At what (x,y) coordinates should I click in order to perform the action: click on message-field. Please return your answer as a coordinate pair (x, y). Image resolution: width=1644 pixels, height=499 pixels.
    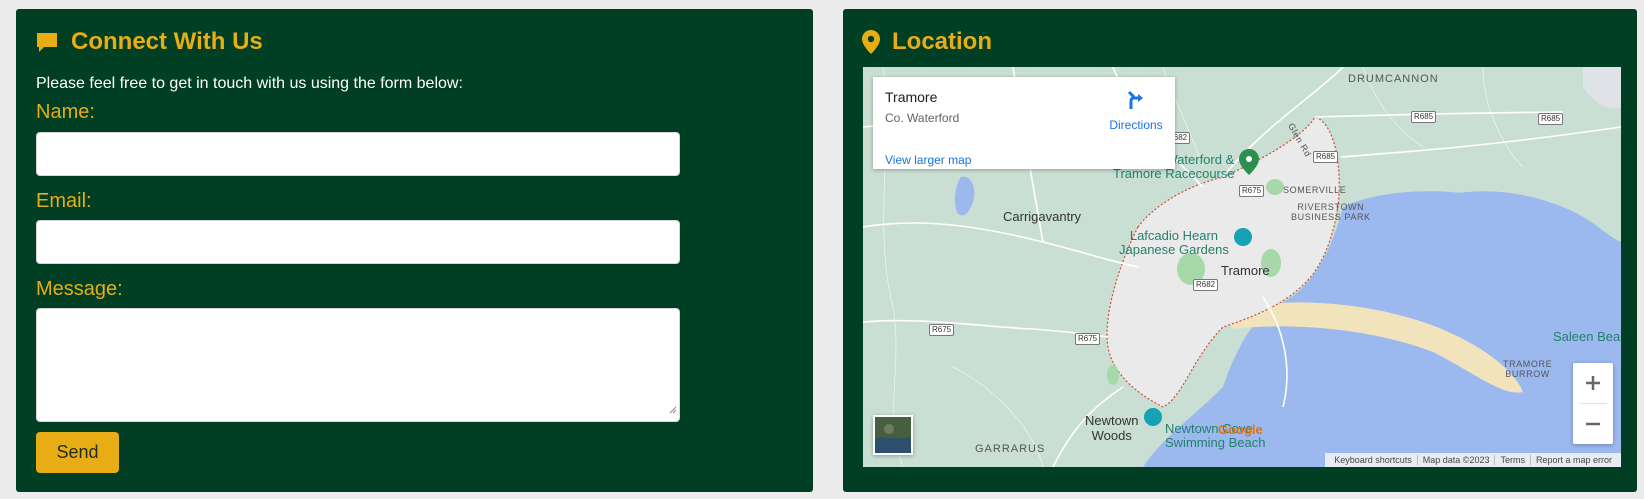
    Looking at the image, I should click on (358, 365).